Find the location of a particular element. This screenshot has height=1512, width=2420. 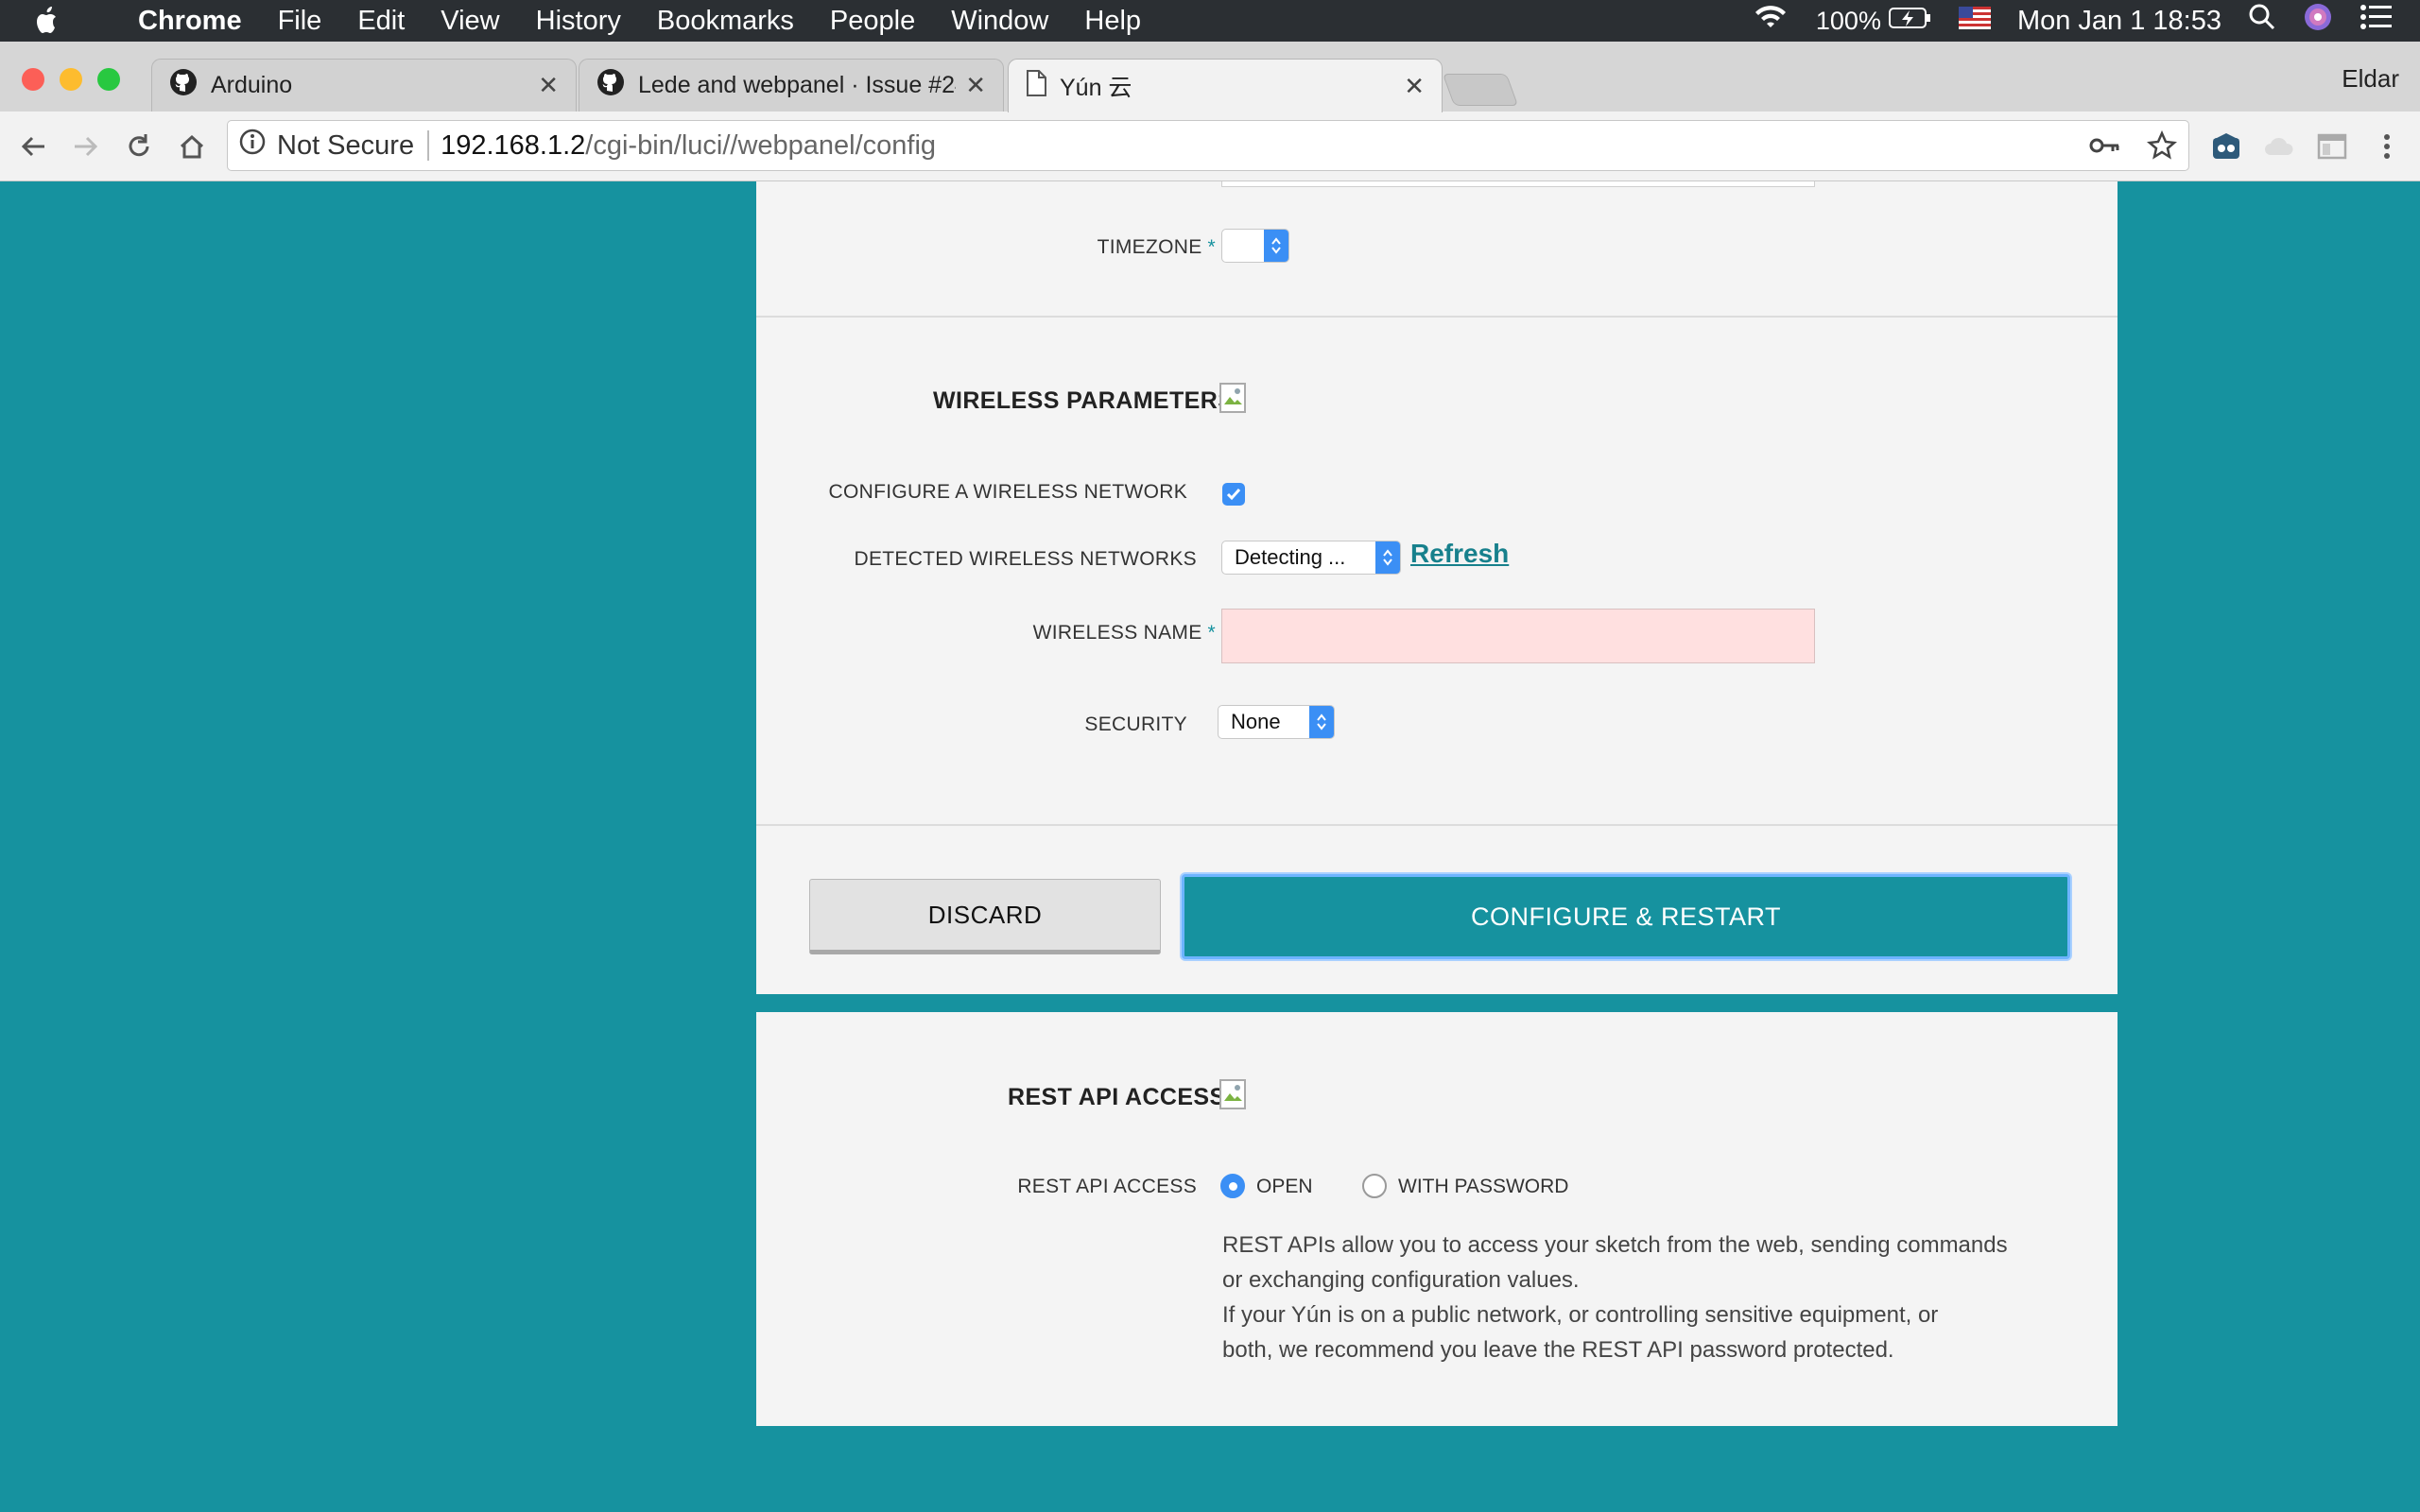

zoom-window-button is located at coordinates (108, 79).